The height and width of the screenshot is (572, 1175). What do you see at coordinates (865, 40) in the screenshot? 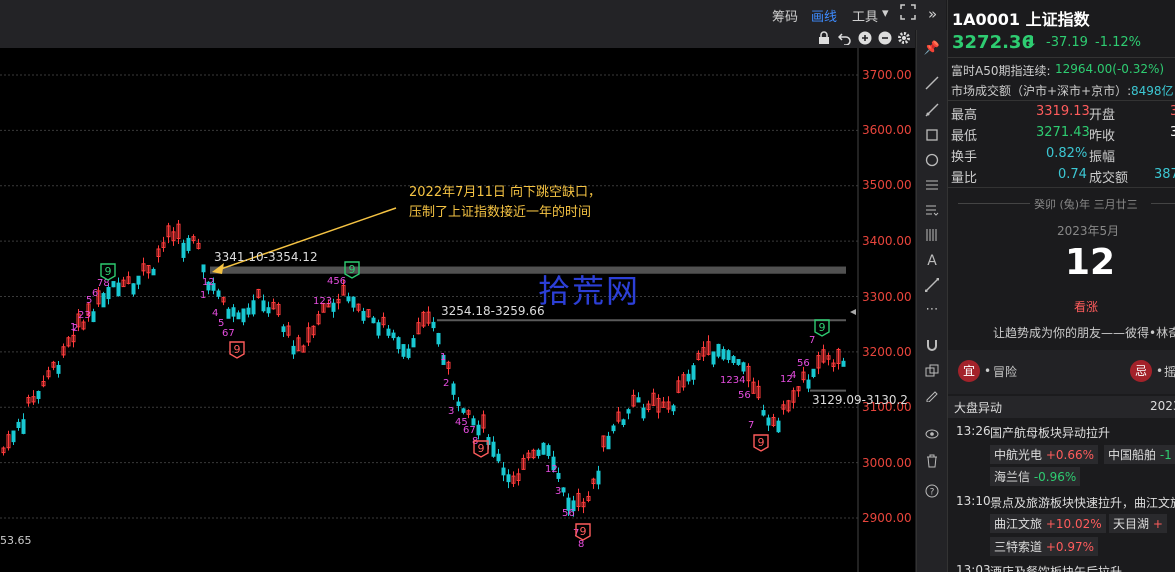
I see `zoom-in-icon` at bounding box center [865, 40].